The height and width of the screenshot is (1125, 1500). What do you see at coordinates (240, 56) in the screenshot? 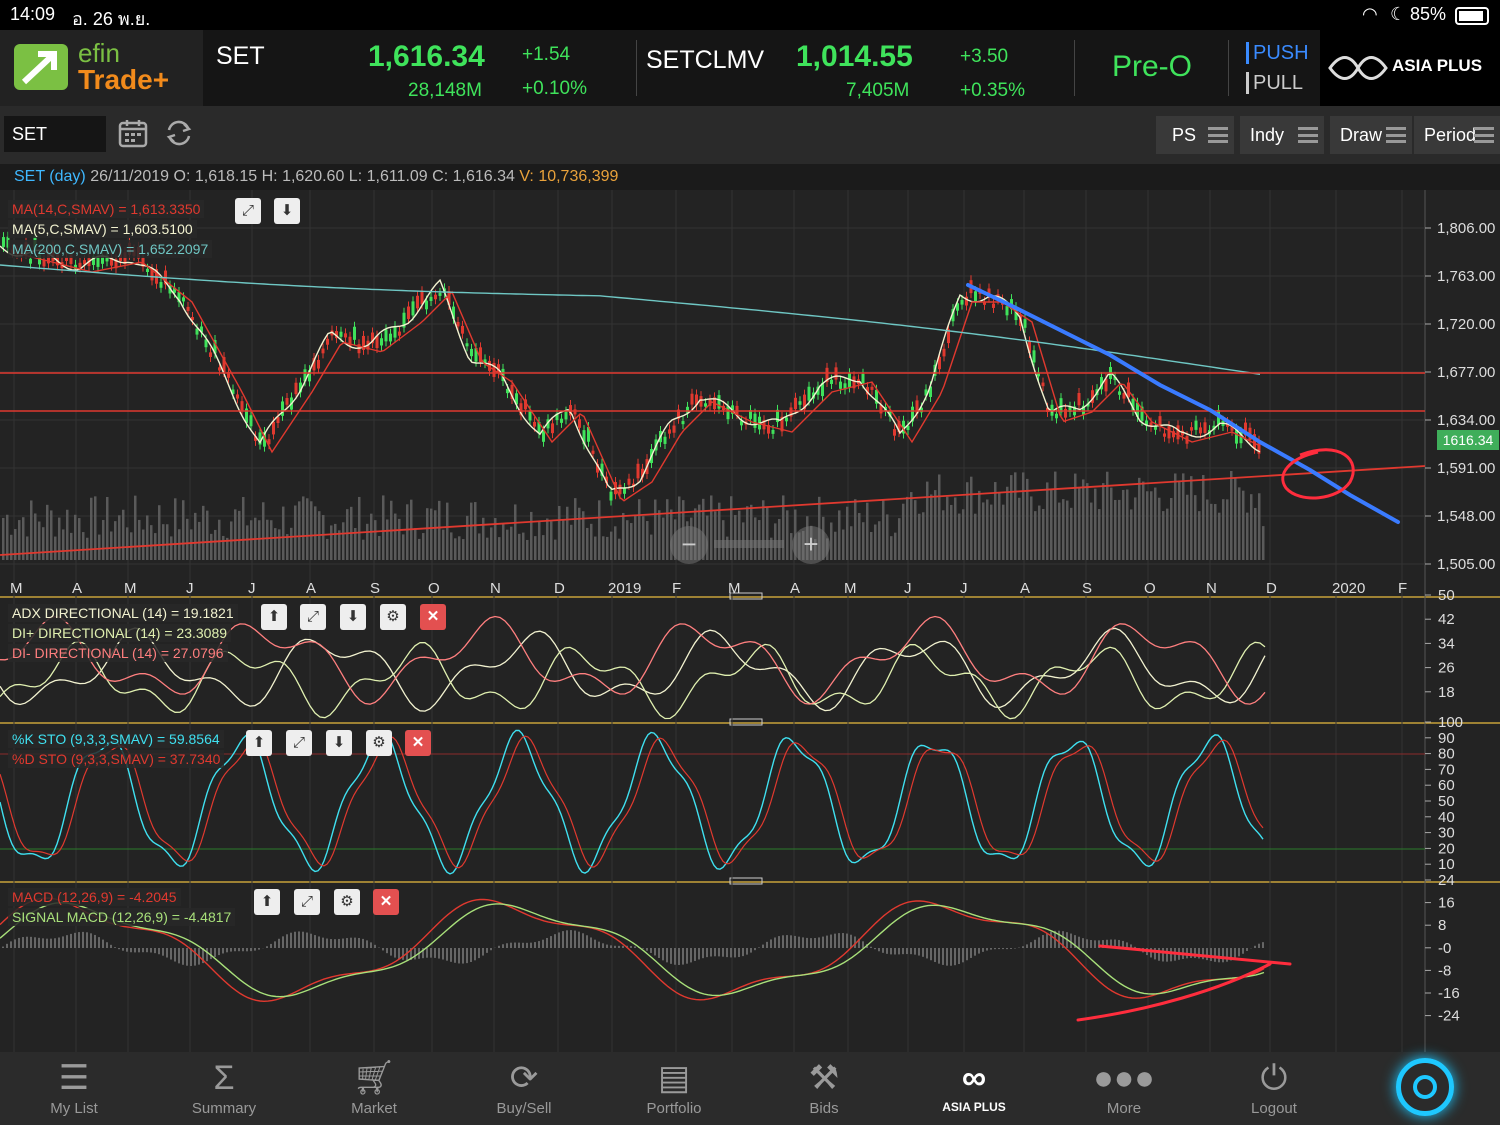
I see `quote-symbol-set: SET` at bounding box center [240, 56].